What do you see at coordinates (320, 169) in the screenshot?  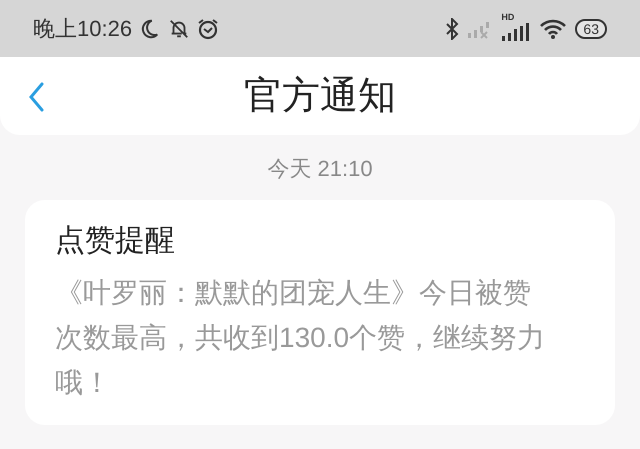 I see `message-timestamp: 今天 21:10` at bounding box center [320, 169].